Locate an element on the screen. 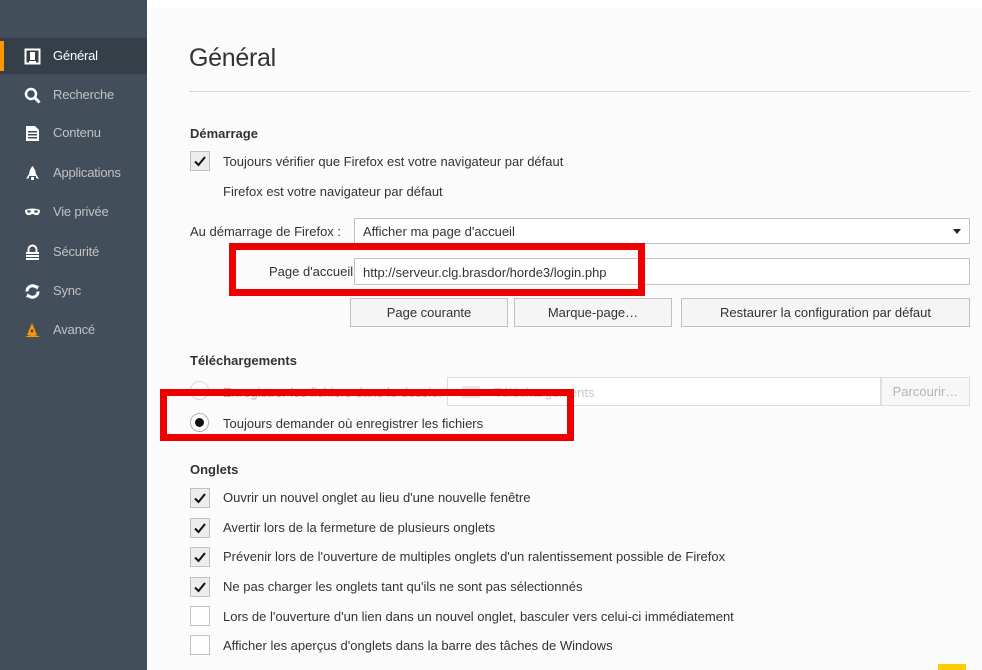 This screenshot has width=982, height=670. sidebar-item-label: Contenu is located at coordinates (77, 132).